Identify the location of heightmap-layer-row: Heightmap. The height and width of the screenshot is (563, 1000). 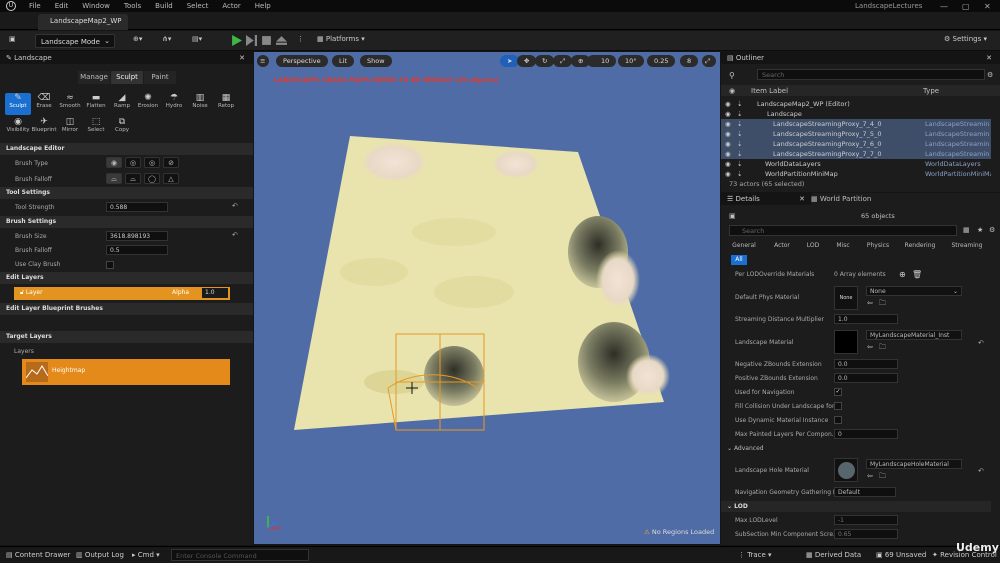
(126, 372).